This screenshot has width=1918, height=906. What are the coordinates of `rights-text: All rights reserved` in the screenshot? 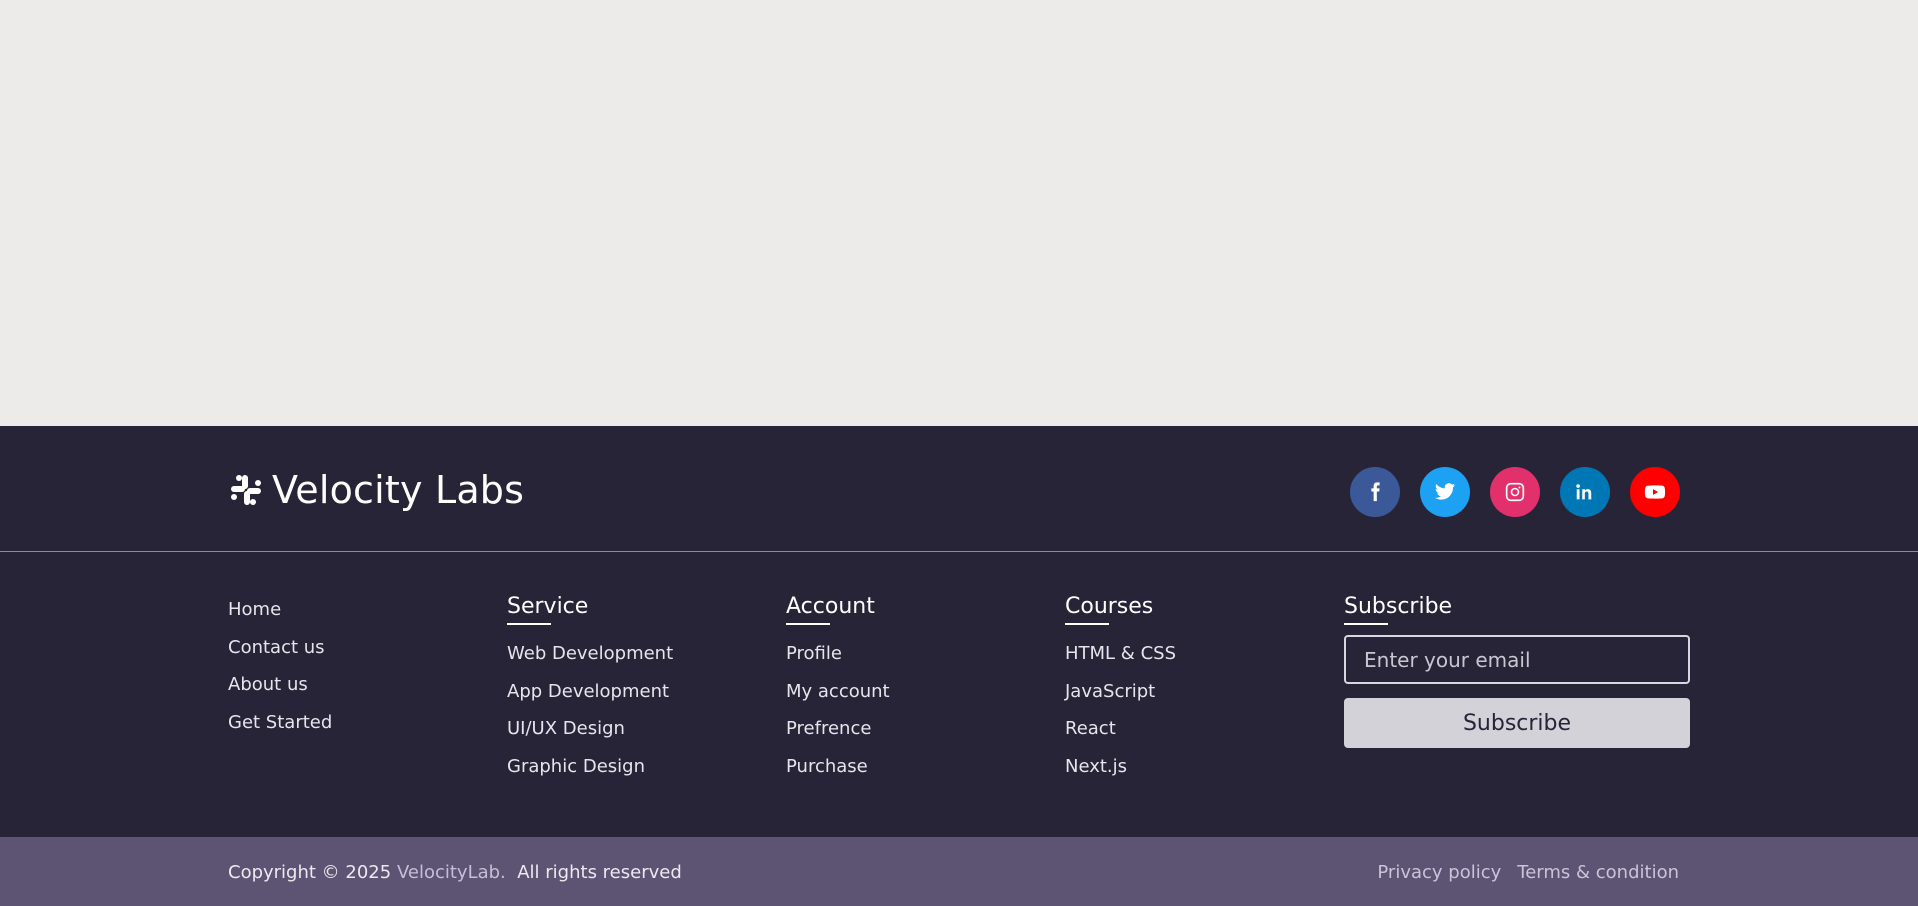 It's located at (599, 872).